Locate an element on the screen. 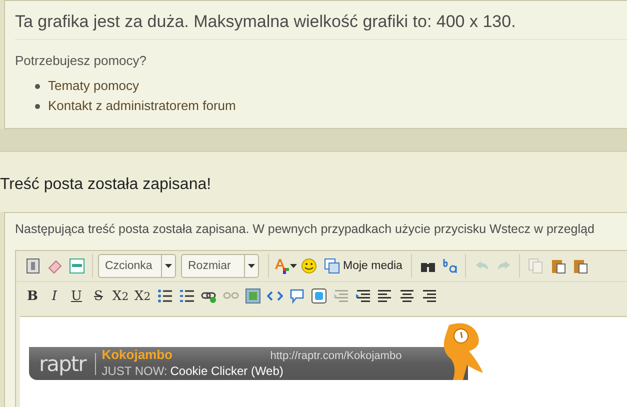 This screenshot has height=407, width=627. help-title: Potrzebujesz pomocy? is located at coordinates (81, 60).